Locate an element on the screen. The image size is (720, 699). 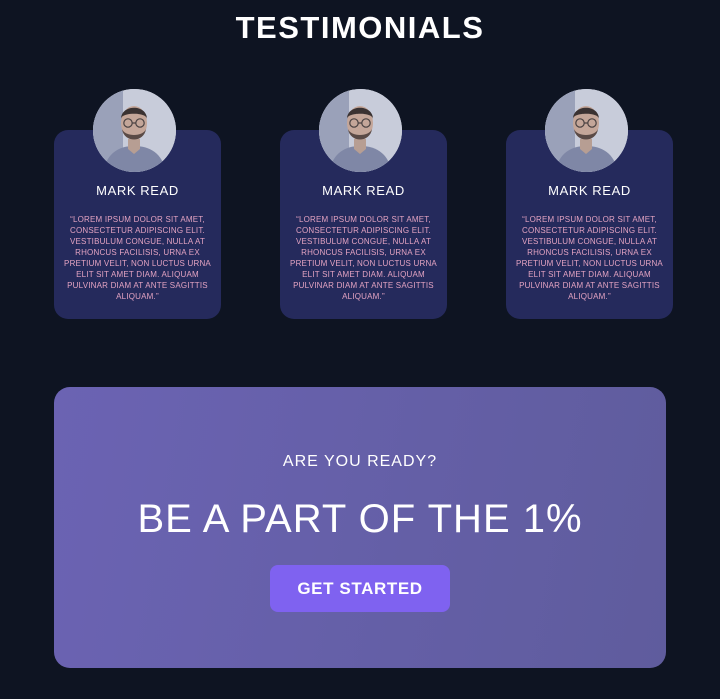
cta-headline: BE A PART OF THE 1% is located at coordinates (360, 519).